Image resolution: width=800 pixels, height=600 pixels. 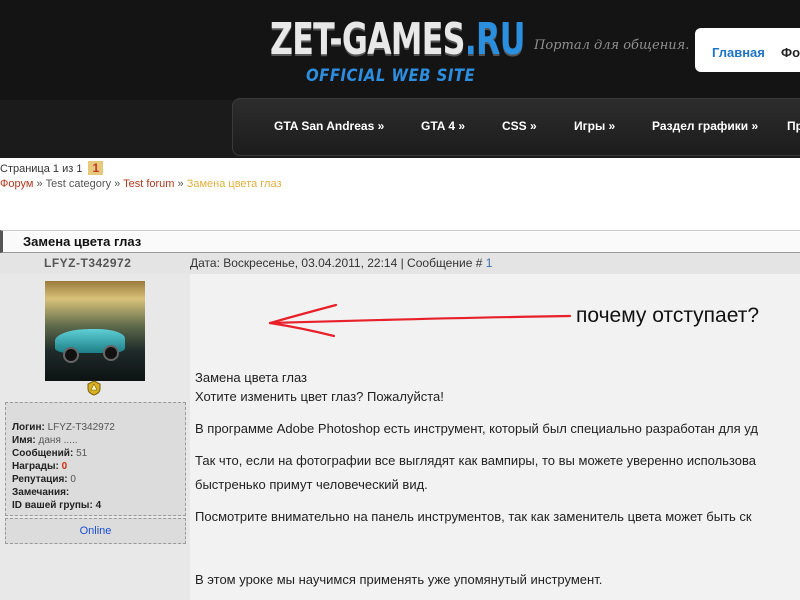 I want to click on awards-value: 0, so click(x=65, y=466).